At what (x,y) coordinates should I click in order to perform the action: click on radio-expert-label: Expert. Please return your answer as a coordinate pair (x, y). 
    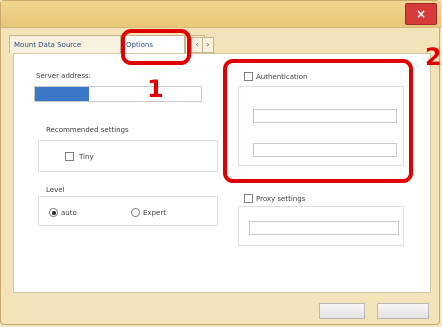
    Looking at the image, I should click on (154, 213).